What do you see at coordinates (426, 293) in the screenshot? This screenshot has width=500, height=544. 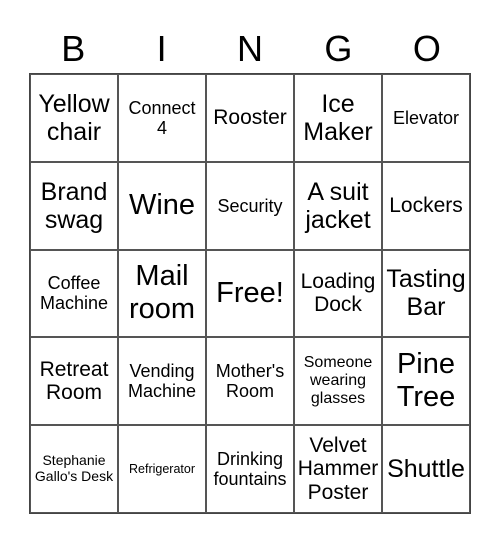 I see `bingo-cell: Tasting Bar` at bounding box center [426, 293].